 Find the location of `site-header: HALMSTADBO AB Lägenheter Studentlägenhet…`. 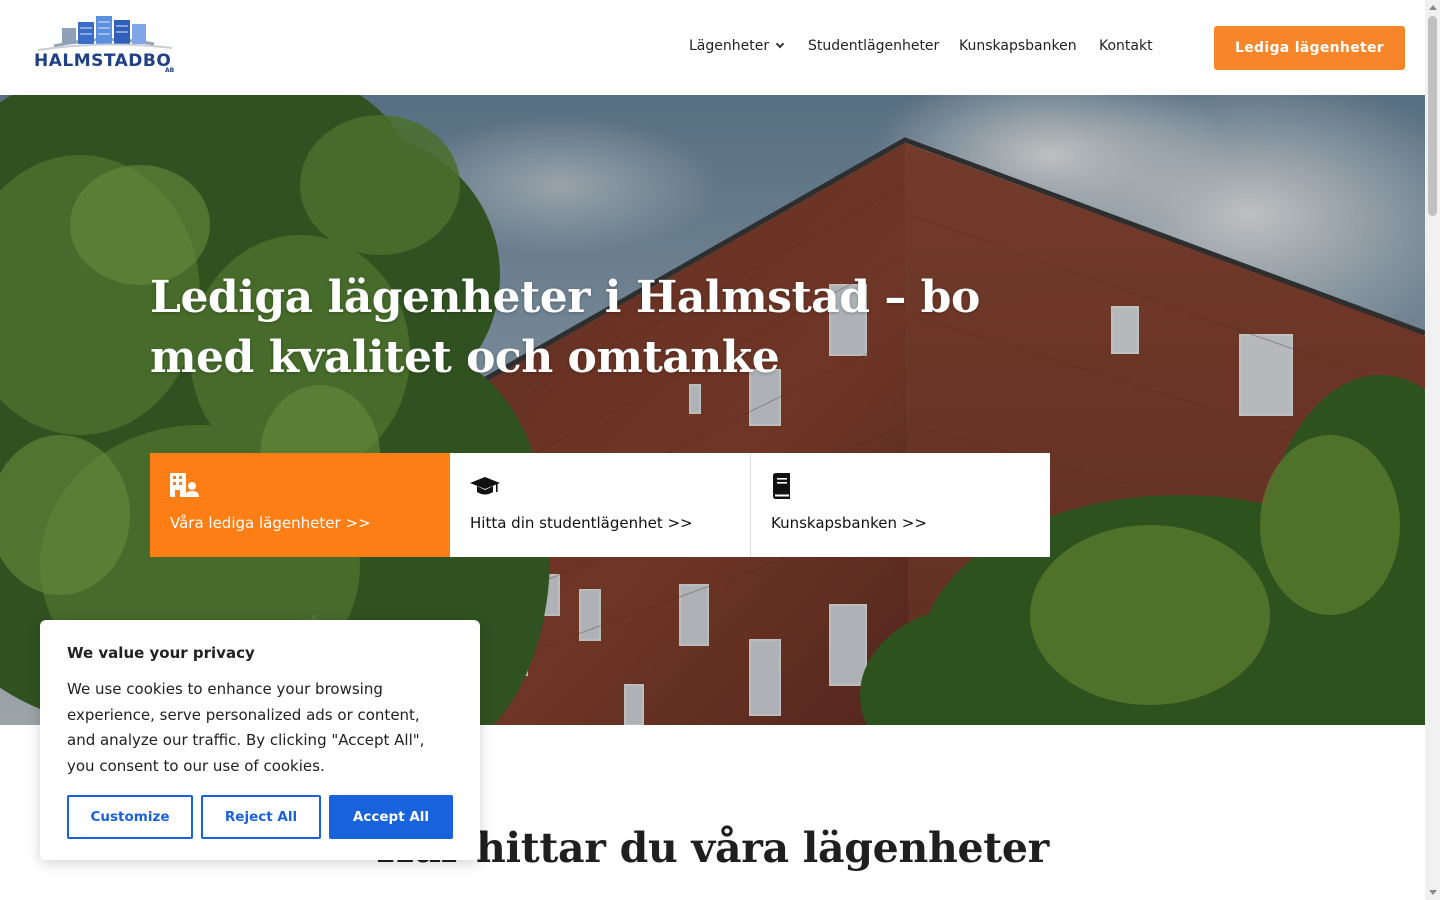

site-header: HALMSTADBO AB Lägenheter Studentlägenhet… is located at coordinates (712, 47).